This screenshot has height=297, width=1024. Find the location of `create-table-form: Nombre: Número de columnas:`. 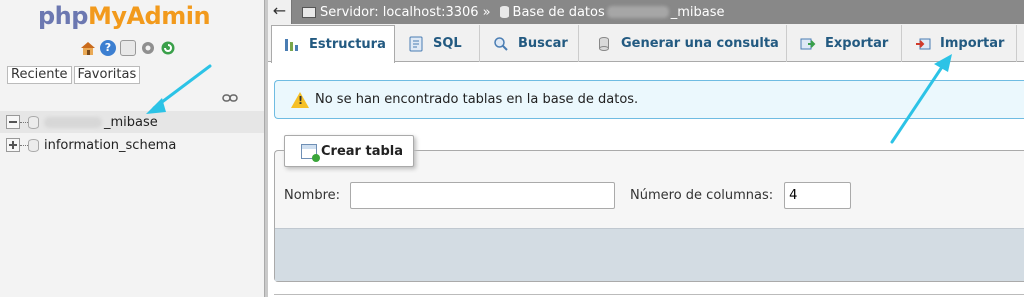

create-table-form: Nombre: Número de columnas: is located at coordinates (568, 195).